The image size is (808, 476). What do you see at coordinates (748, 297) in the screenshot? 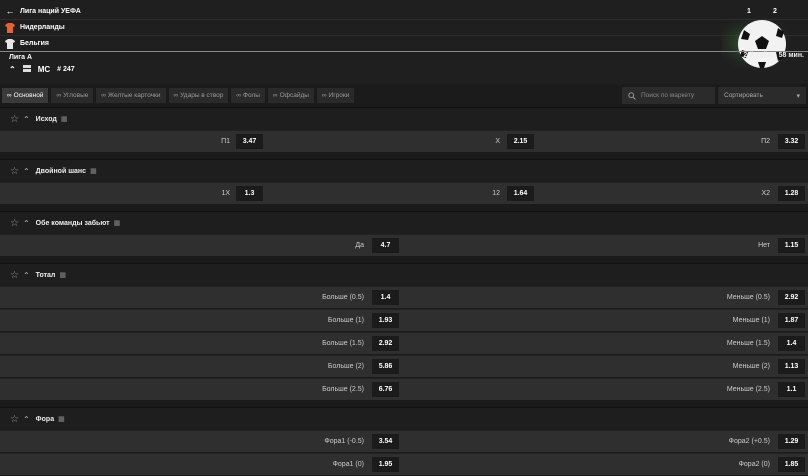
I see `odds-label: Меньше (0.5)` at bounding box center [748, 297].